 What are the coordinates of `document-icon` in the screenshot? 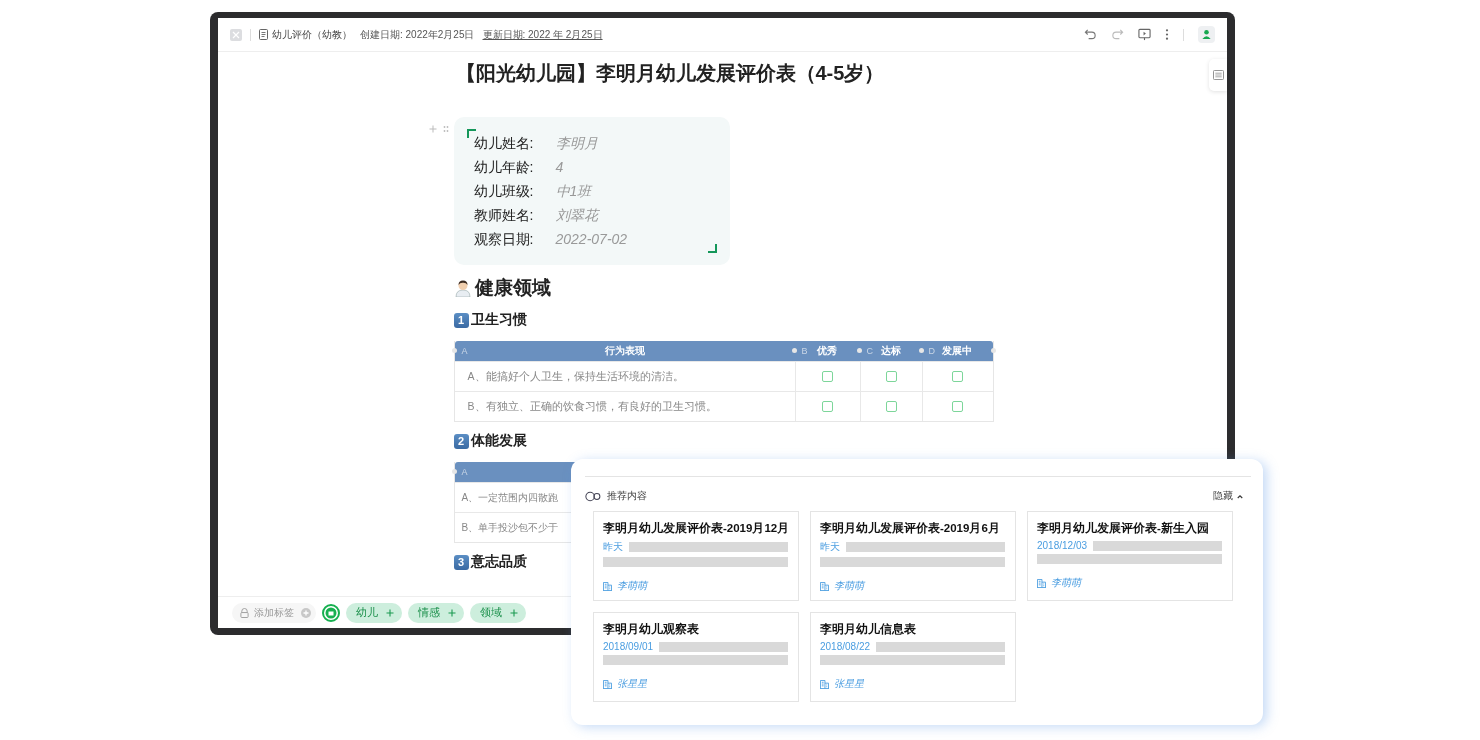 It's located at (263, 34).